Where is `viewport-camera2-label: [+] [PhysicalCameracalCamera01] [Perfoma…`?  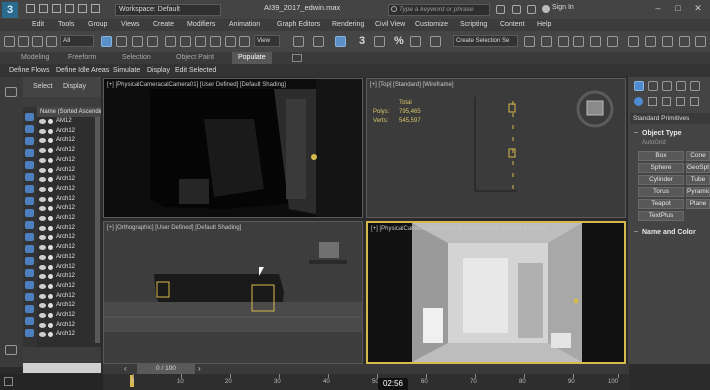 viewport-camera2-label: [+] [PhysicalCameracalCamera01] [Perfoma… is located at coordinates (459, 229).